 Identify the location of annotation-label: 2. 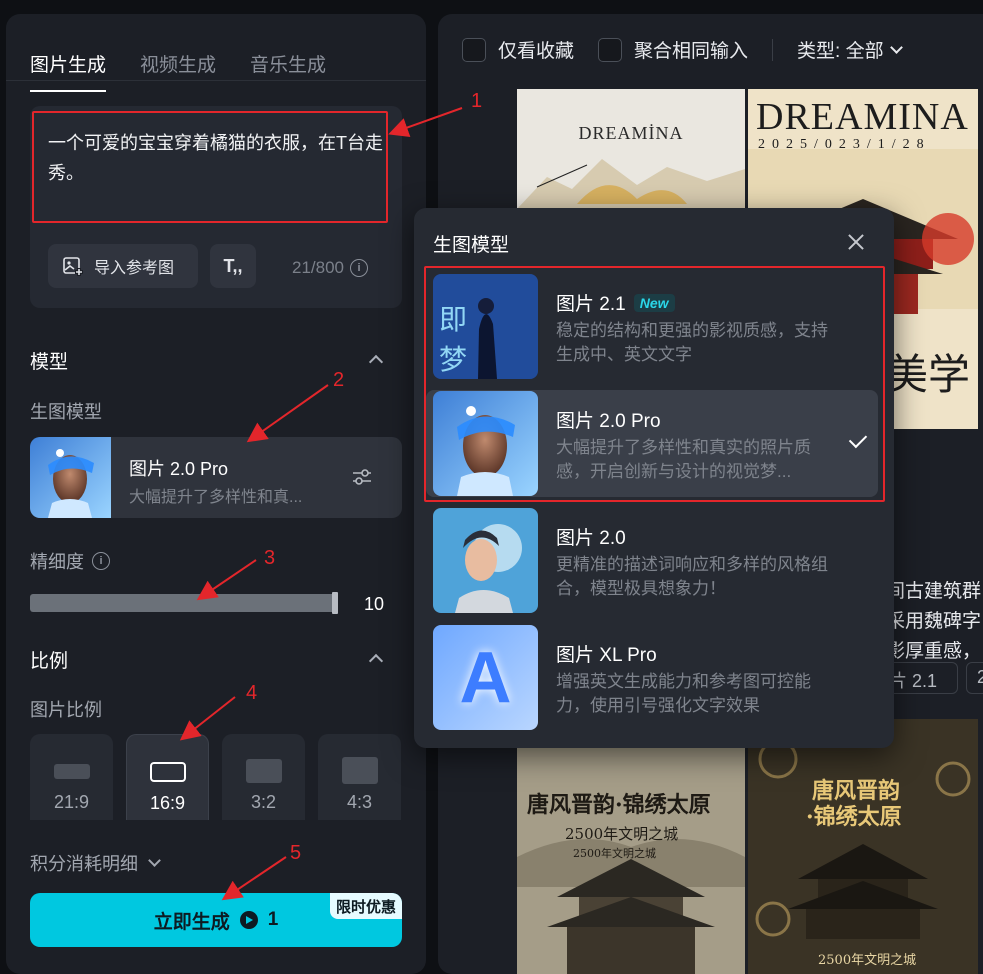
(339, 380).